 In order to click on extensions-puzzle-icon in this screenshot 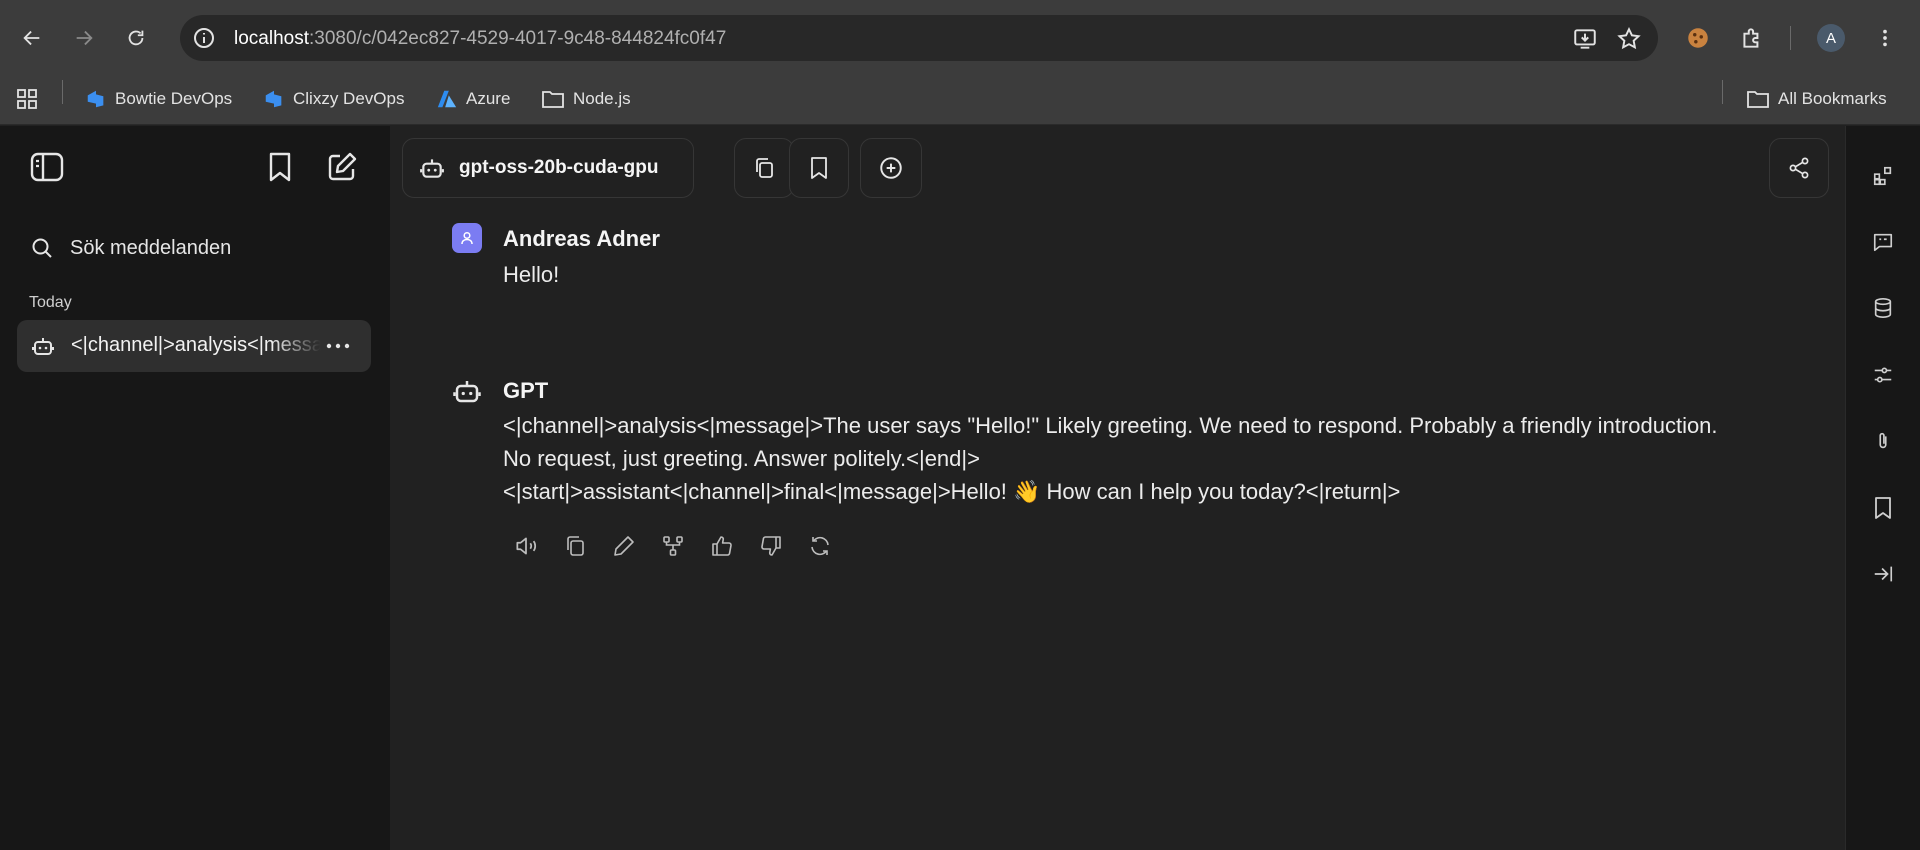, I will do `click(1752, 38)`.